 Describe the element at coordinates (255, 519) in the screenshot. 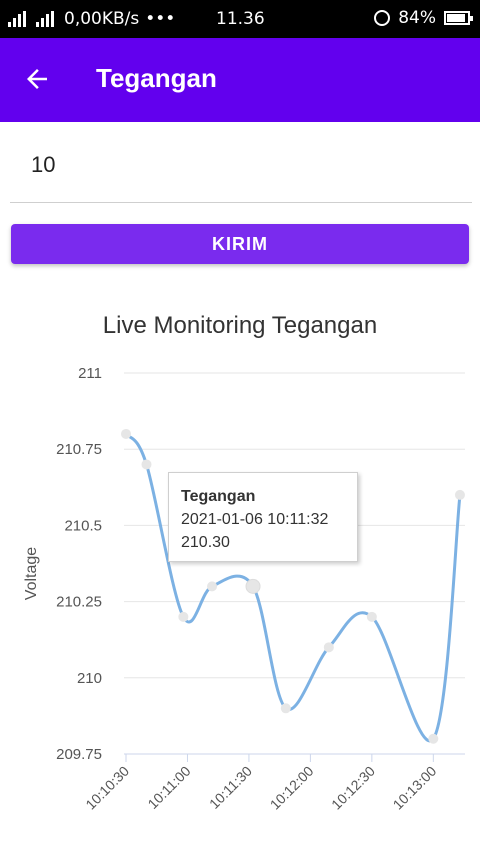

I see `tooltip-datetime: 2021-01-06 10:11:32` at that location.